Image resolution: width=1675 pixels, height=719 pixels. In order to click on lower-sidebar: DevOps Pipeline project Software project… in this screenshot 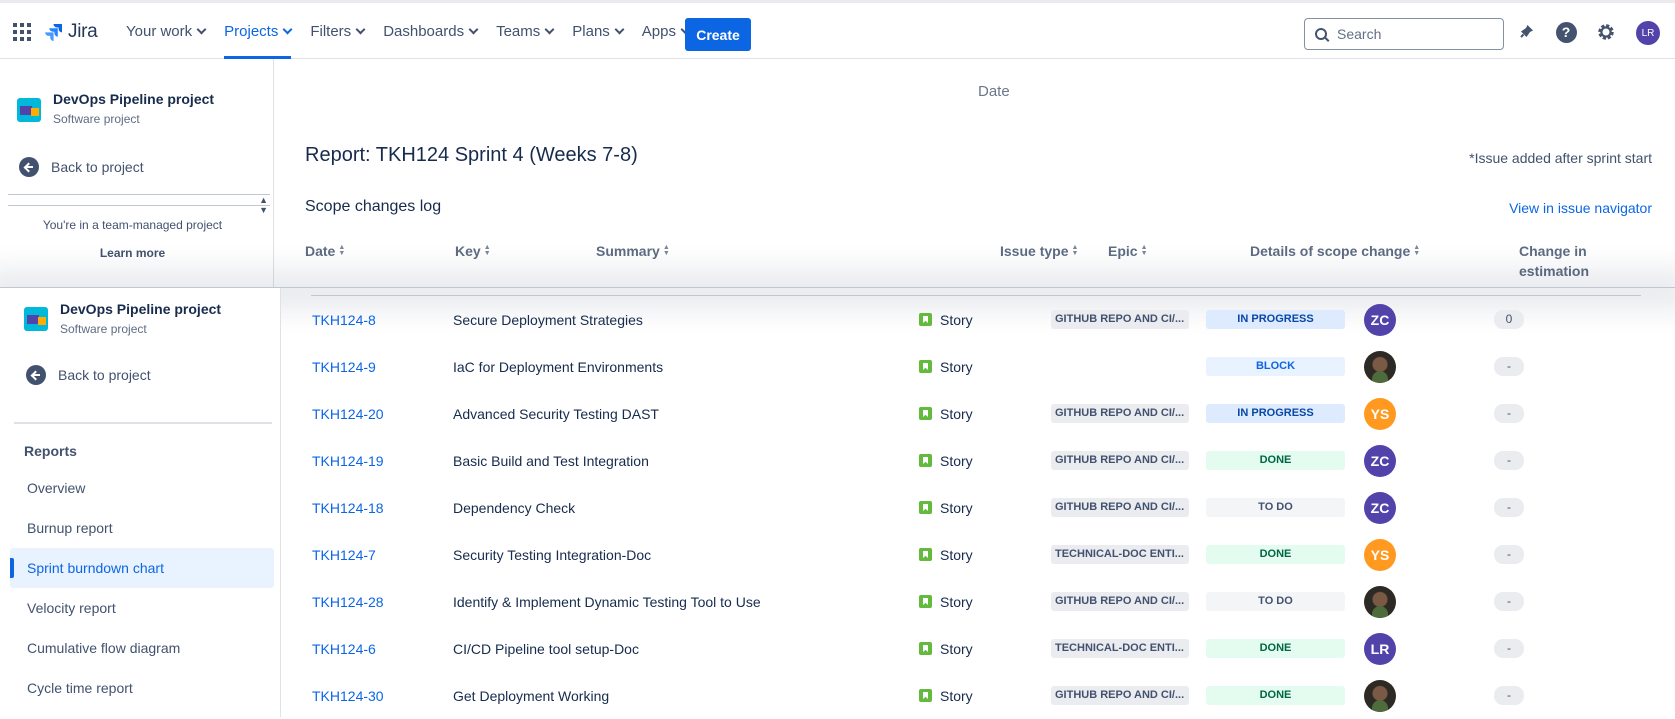, I will do `click(140, 502)`.